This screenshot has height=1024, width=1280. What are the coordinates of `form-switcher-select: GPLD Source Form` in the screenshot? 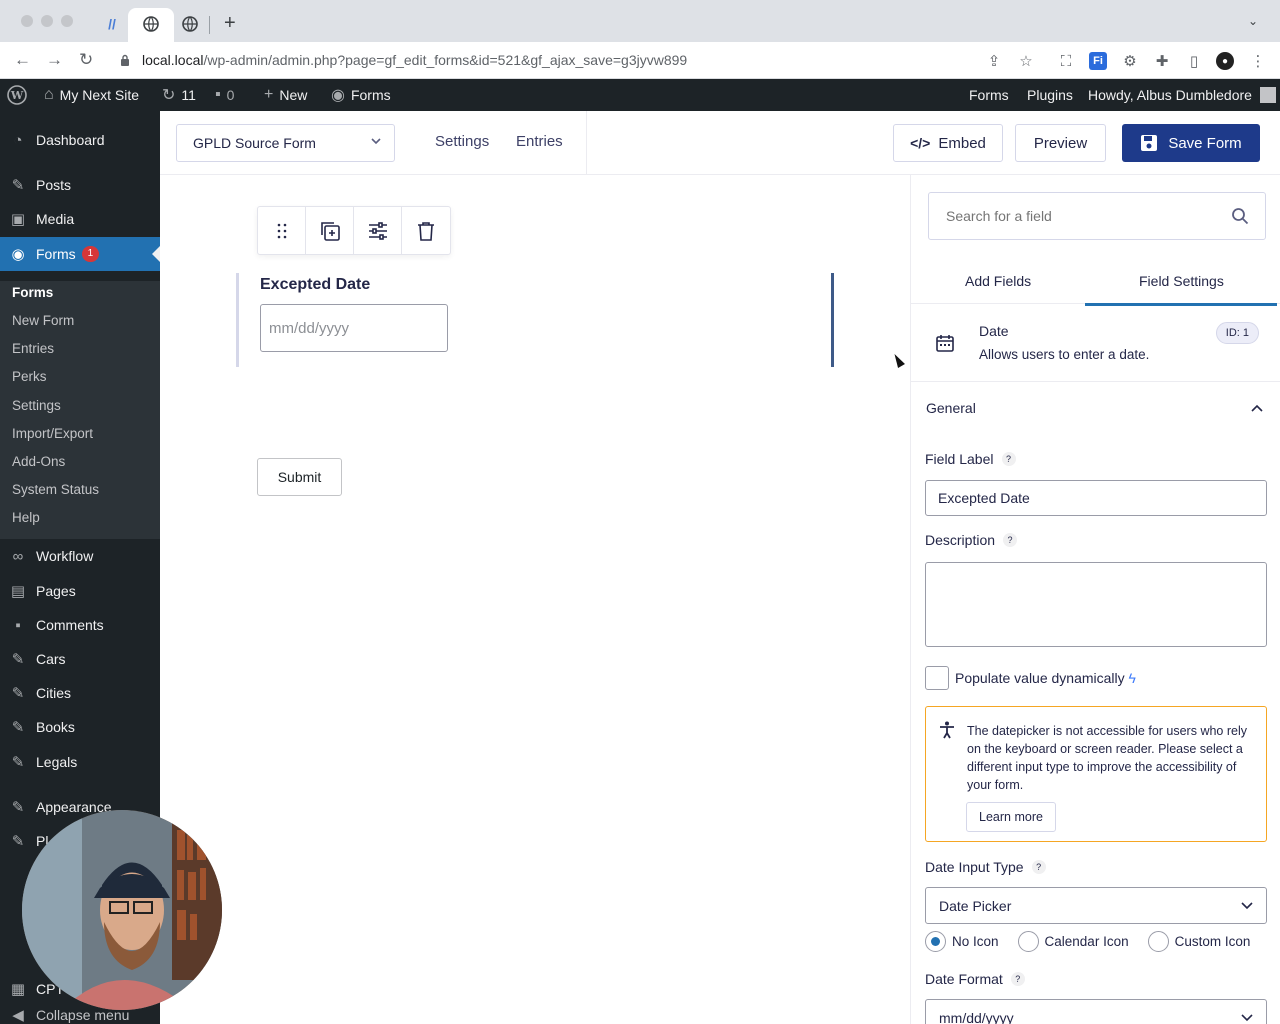 It's located at (285, 143).